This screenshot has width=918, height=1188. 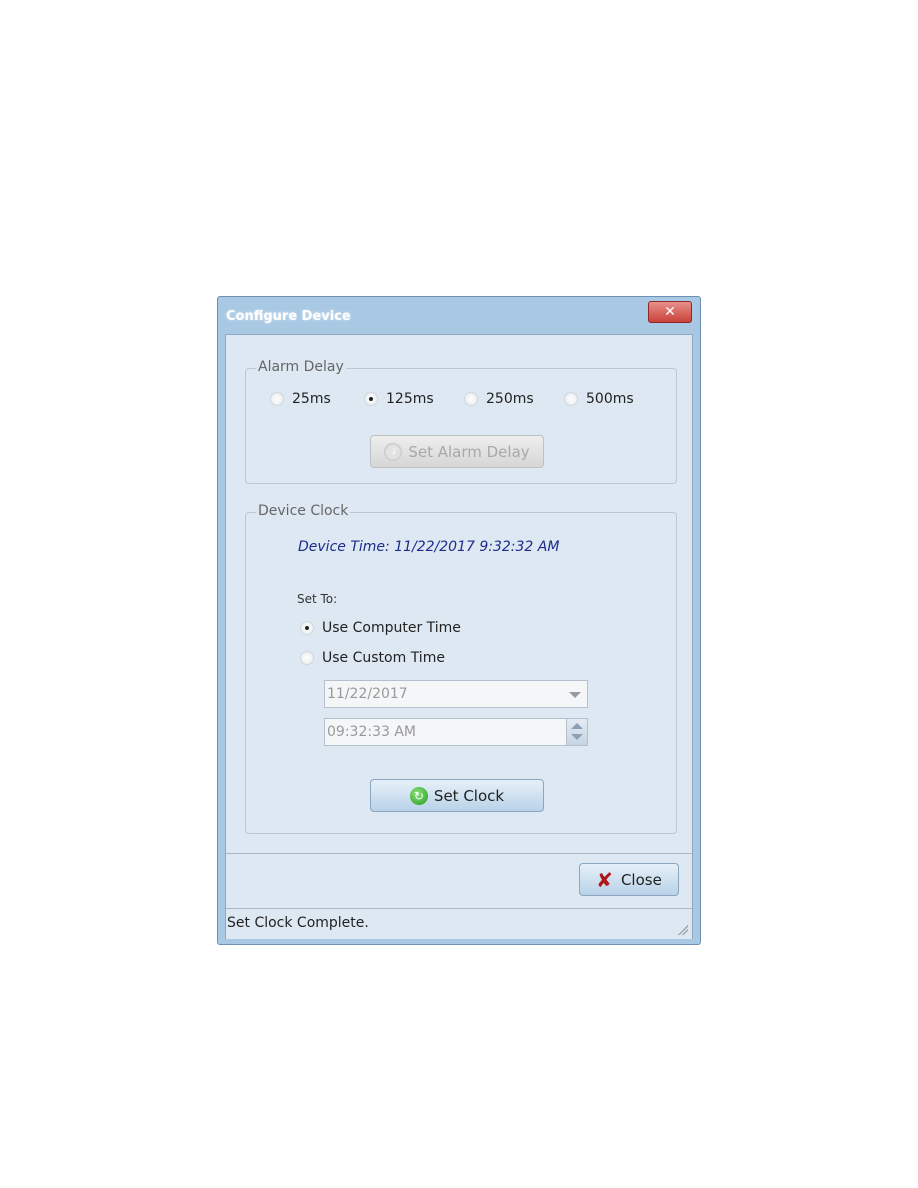 What do you see at coordinates (683, 930) in the screenshot?
I see `resize-grip-icon` at bounding box center [683, 930].